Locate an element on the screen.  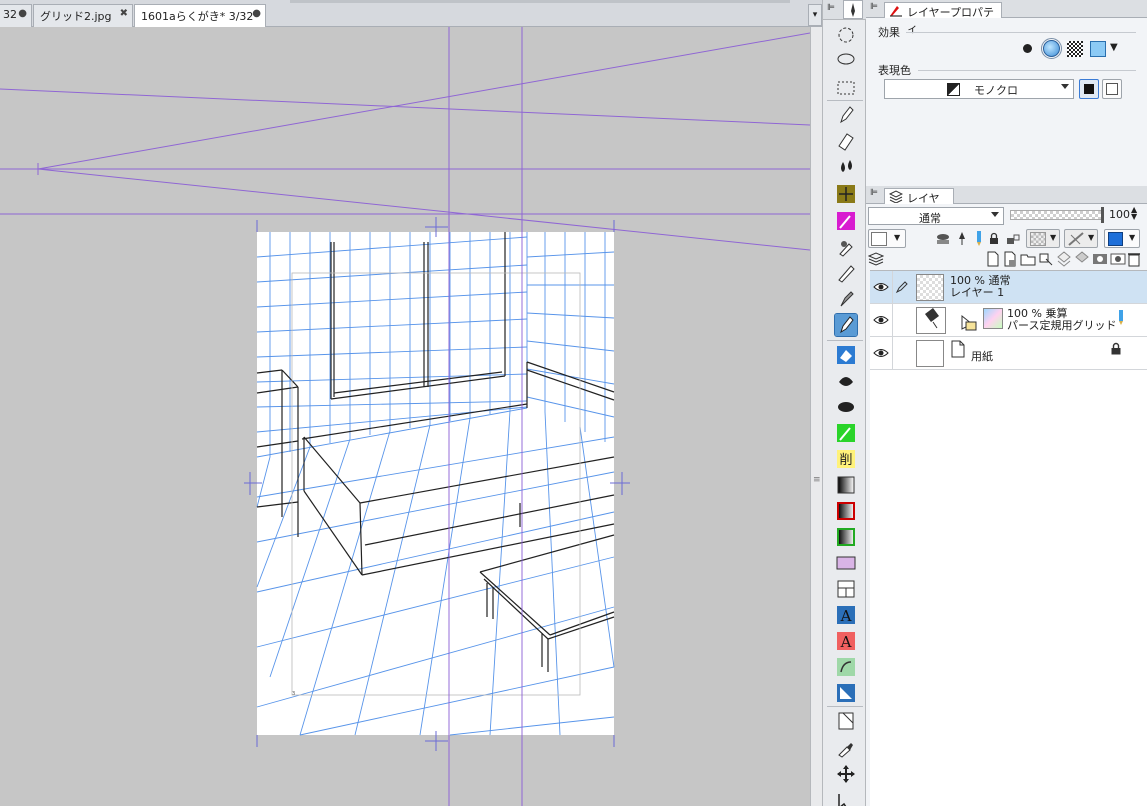
apply-mask-icon is located at coordinates (1118, 259).